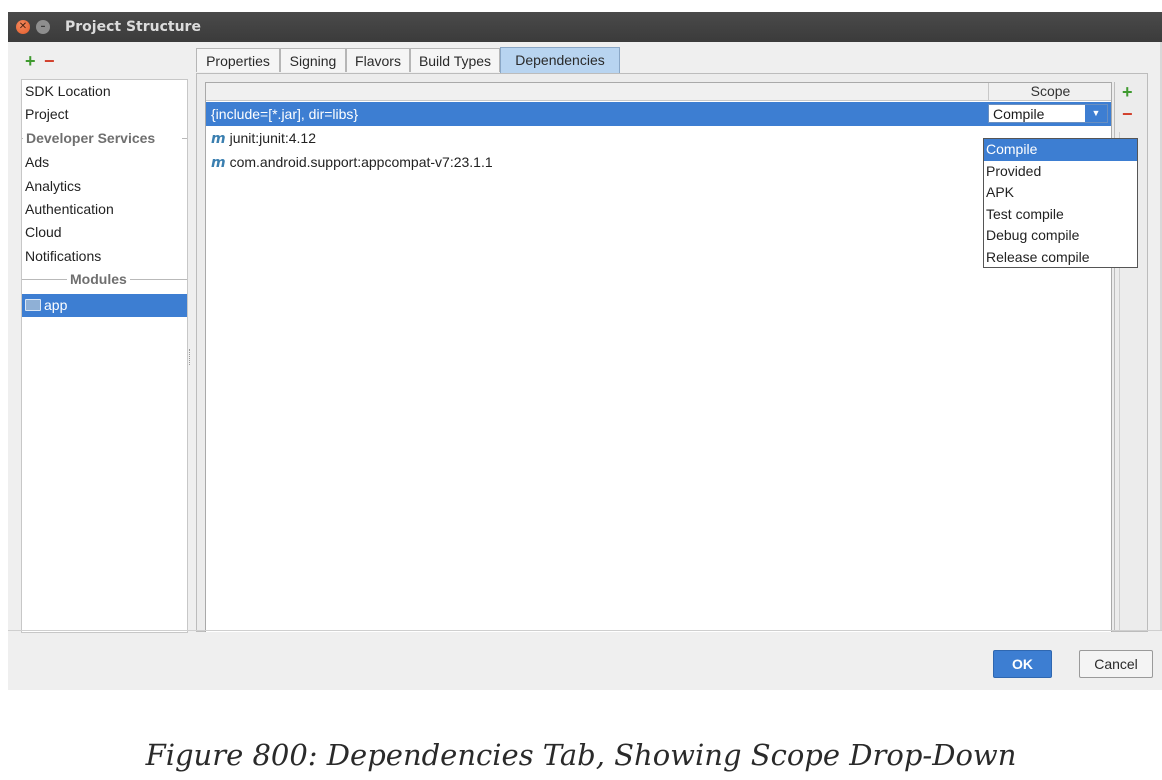  I want to click on table-row: m com.android.support:appcompat-v7:23.1.1, so click(658, 162).